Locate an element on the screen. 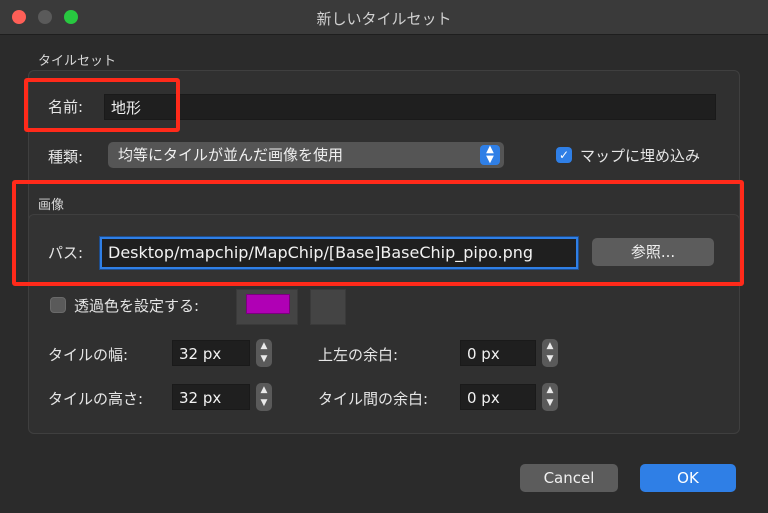 Image resolution: width=768 pixels, height=513 pixels. tileset-section-label: タイルセット is located at coordinates (77, 61).